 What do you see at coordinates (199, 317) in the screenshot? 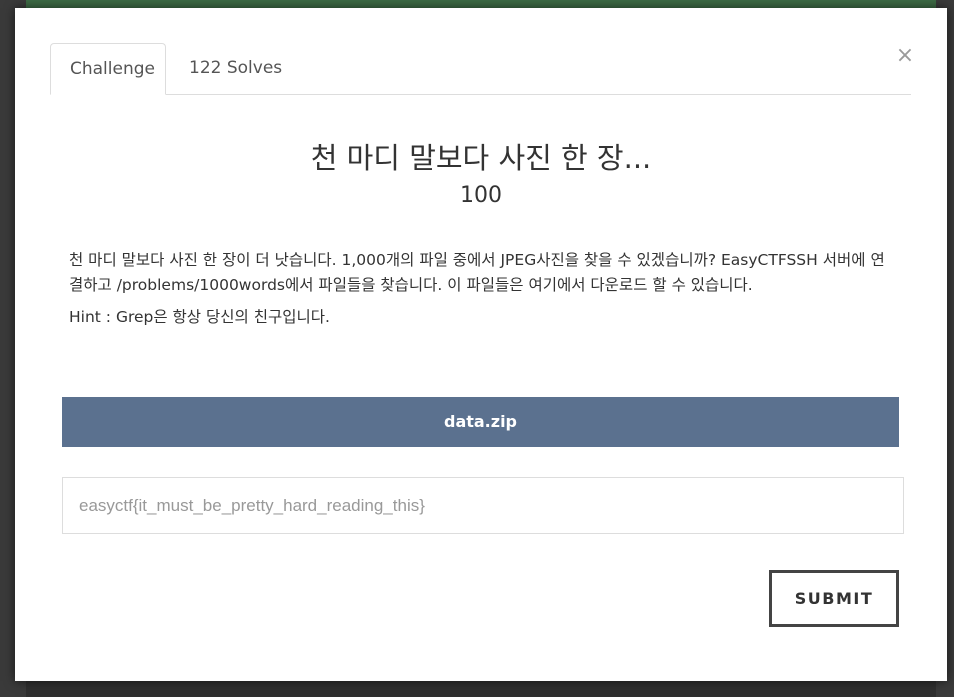
I see `hint-paragraph: Hint : Grep은 항상 당신의 친구입니다.` at bounding box center [199, 317].